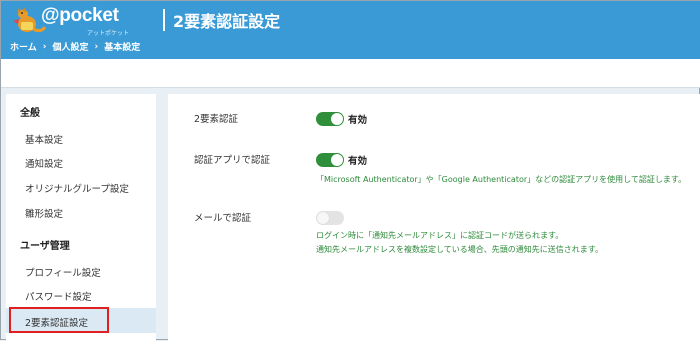 This screenshot has width=700, height=341. Describe the element at coordinates (80, 16) in the screenshot. I see `logo-text: @pocket` at that location.